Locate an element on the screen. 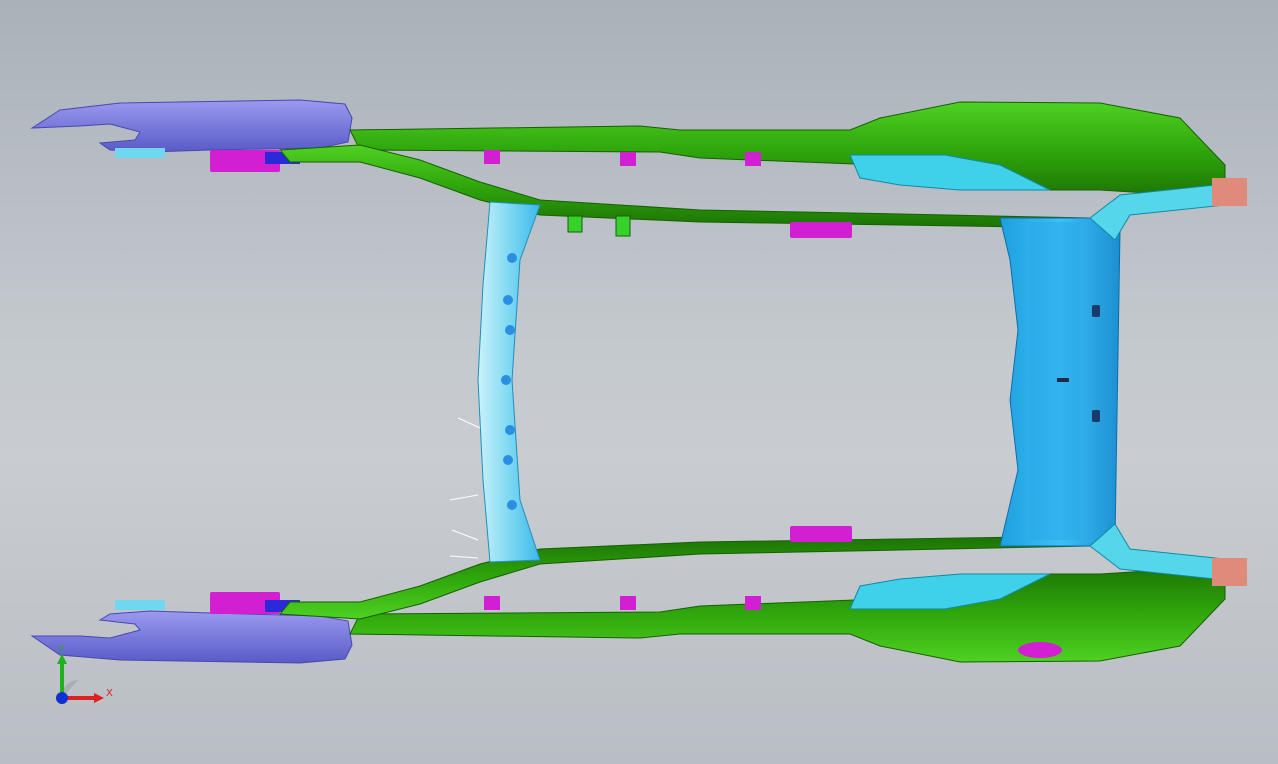 This screenshot has height=764, width=1278. rear-tip-top is located at coordinates (1229, 192).